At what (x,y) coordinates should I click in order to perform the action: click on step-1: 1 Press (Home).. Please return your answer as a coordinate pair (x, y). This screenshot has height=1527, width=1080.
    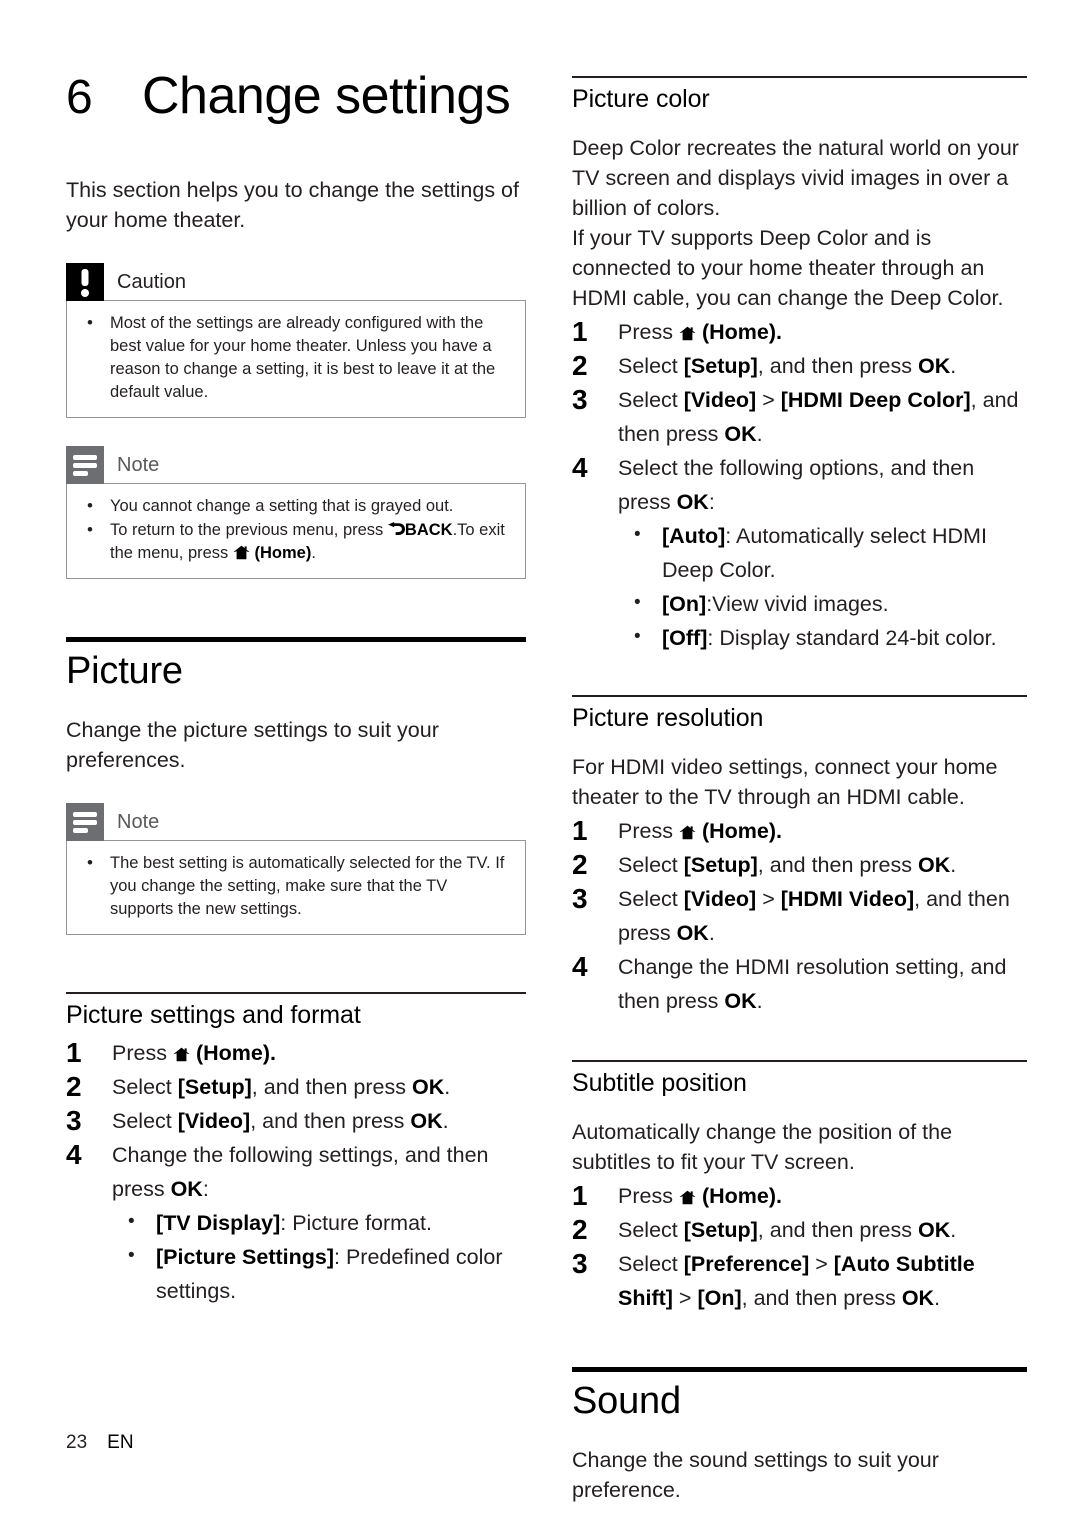
    Looking at the image, I should click on (799, 1196).